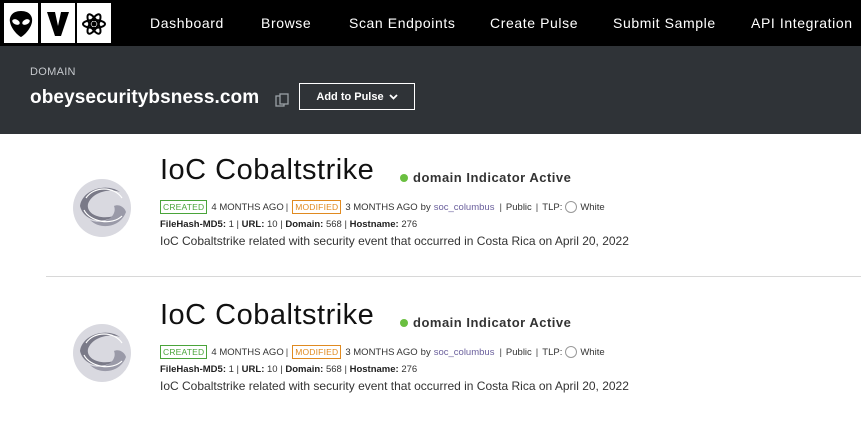 This screenshot has width=861, height=421. What do you see at coordinates (534, 23) in the screenshot?
I see `nav-create-pulse: Create Pulse` at bounding box center [534, 23].